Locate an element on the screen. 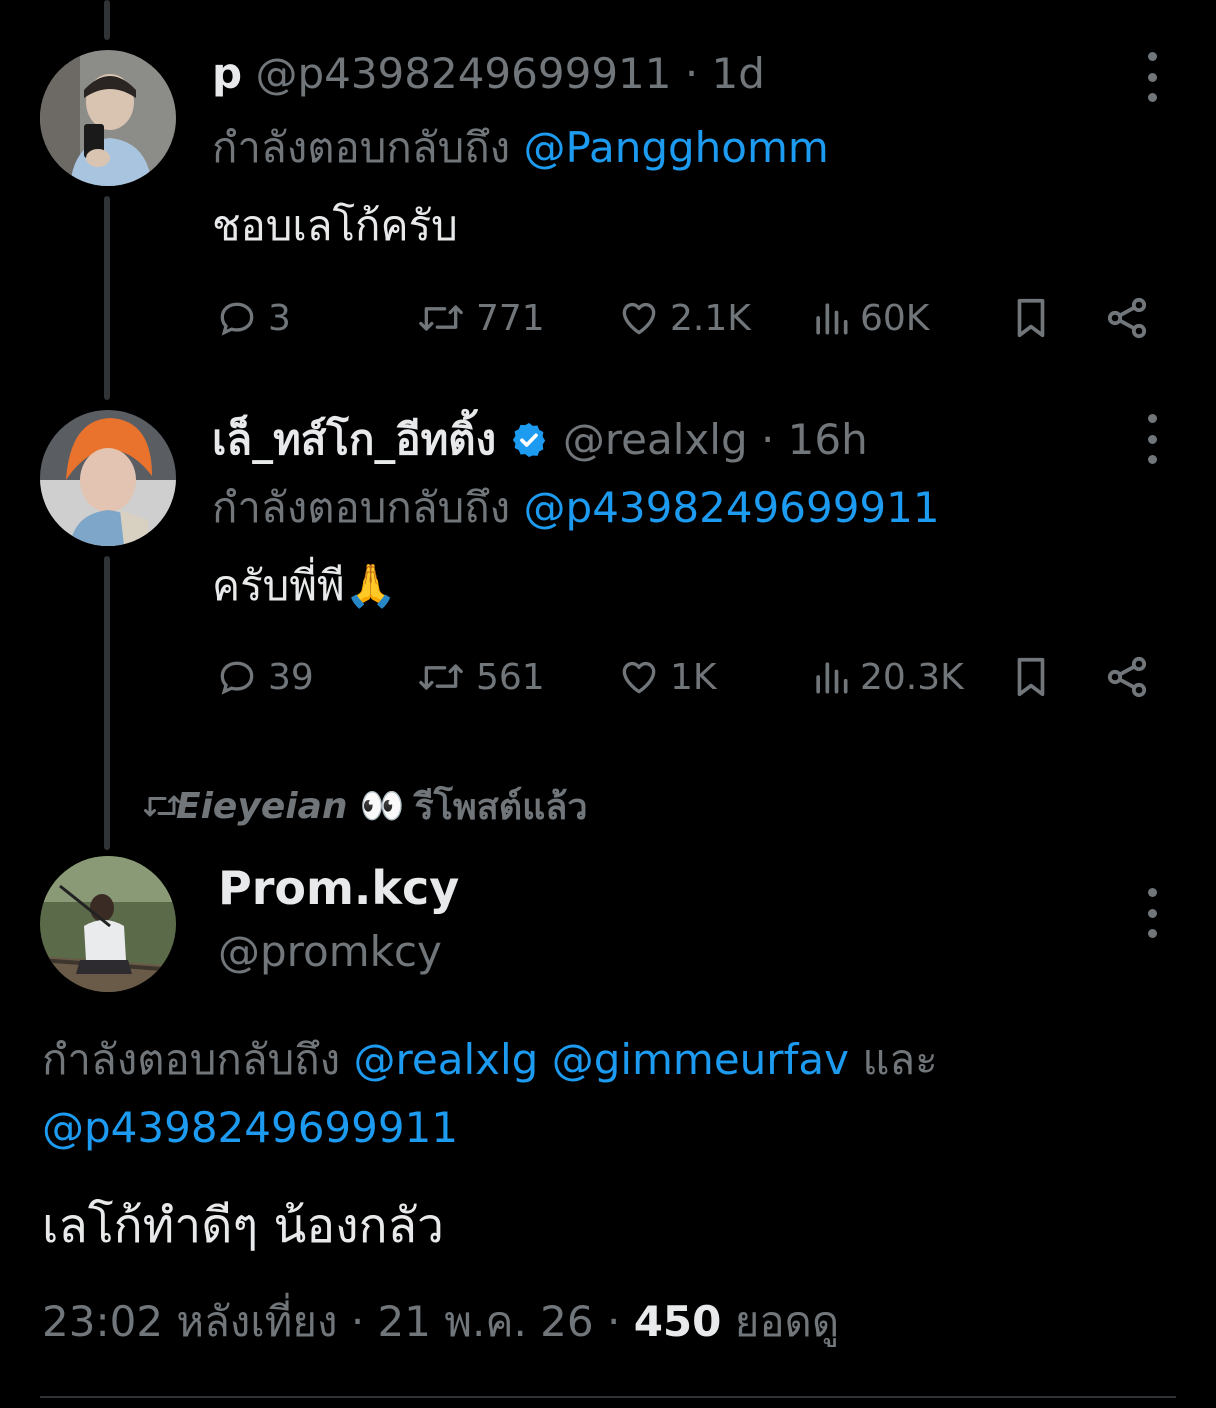 The width and height of the screenshot is (1216, 1408). reply-to-line: กำลังตอบกลับถึง @realxlg @gimmeurfav และ is located at coordinates (490, 1060).